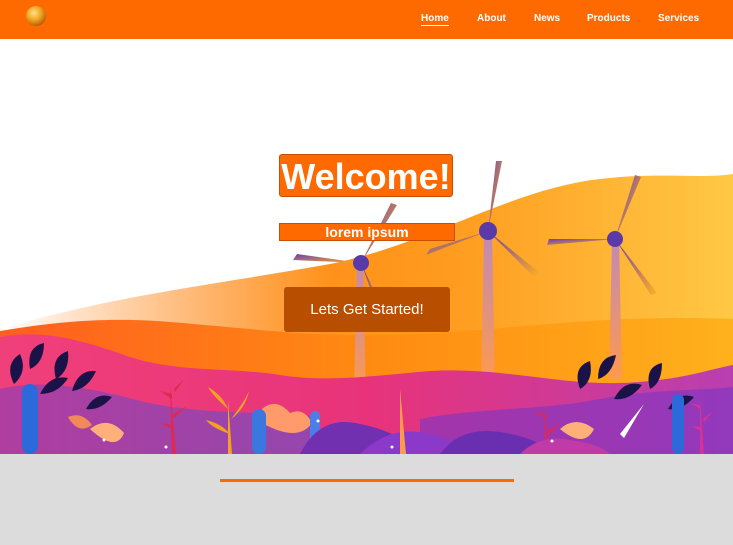 The image size is (733, 545). What do you see at coordinates (608, 18) in the screenshot?
I see `nav-link-products: Products` at bounding box center [608, 18].